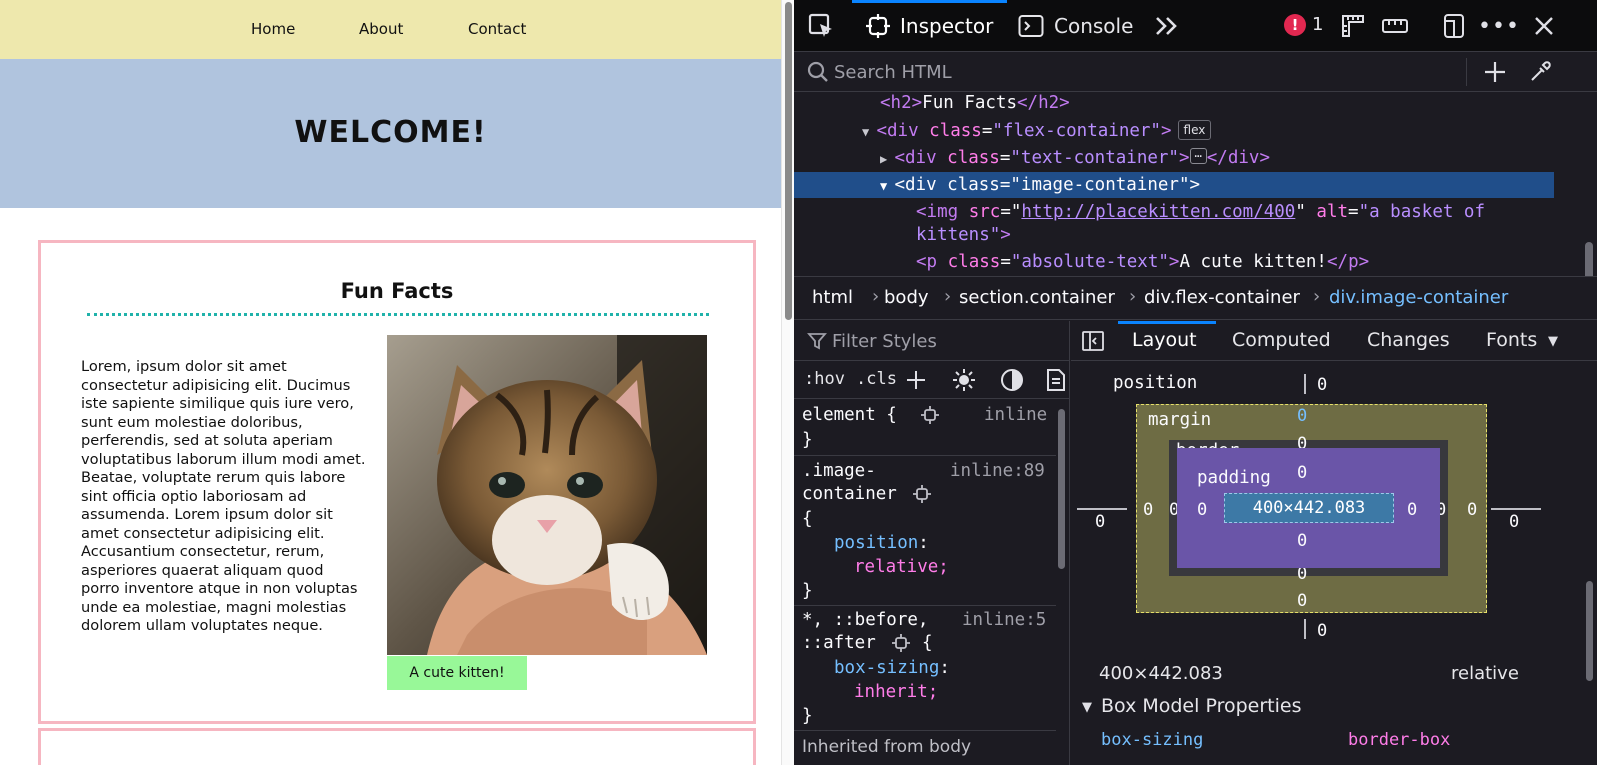  What do you see at coordinates (381, 29) in the screenshot?
I see `nav-about-link: About` at bounding box center [381, 29].